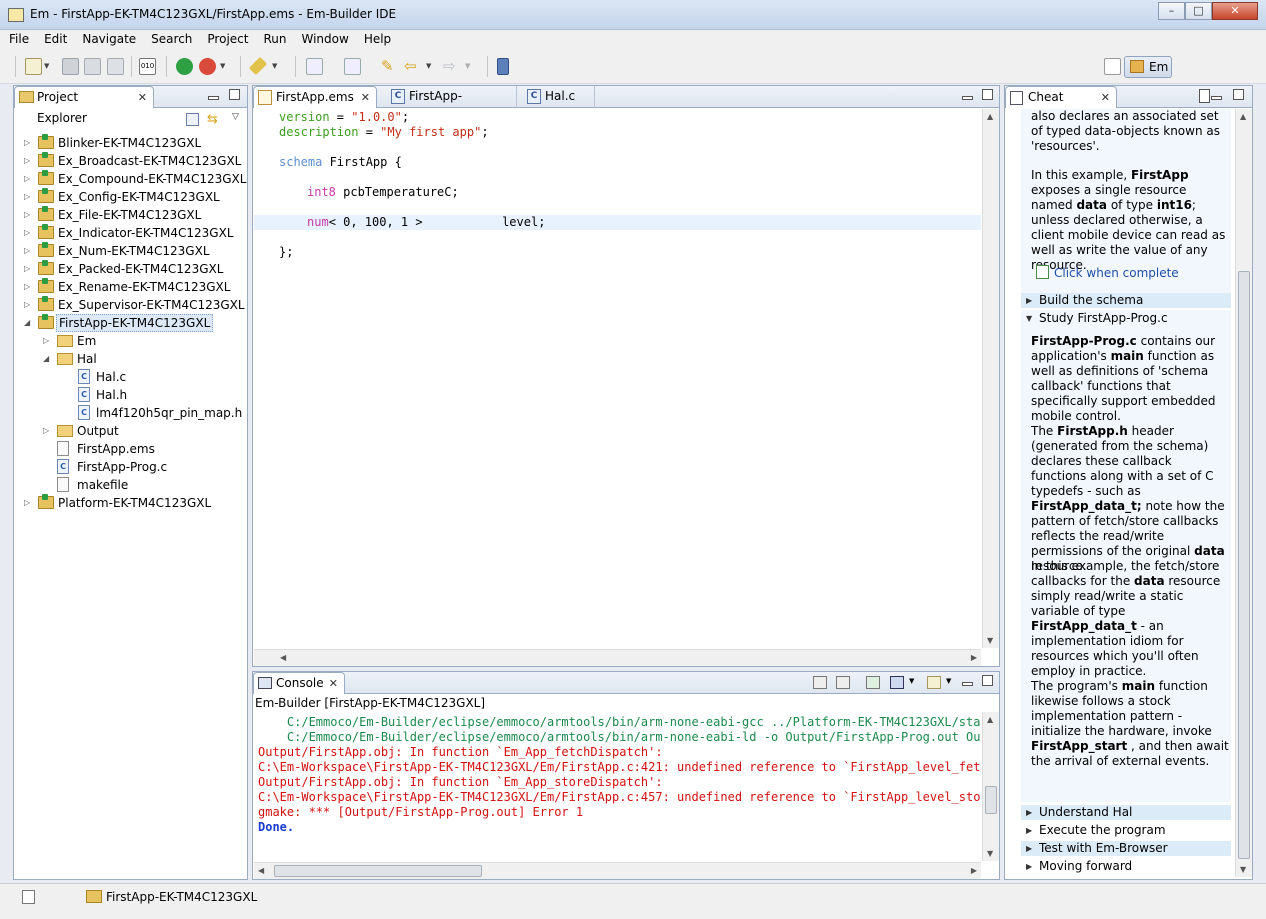 This screenshot has height=919, width=1266. What do you see at coordinates (431, 66) in the screenshot?
I see `back-dropdown-icon: ▼` at bounding box center [431, 66].